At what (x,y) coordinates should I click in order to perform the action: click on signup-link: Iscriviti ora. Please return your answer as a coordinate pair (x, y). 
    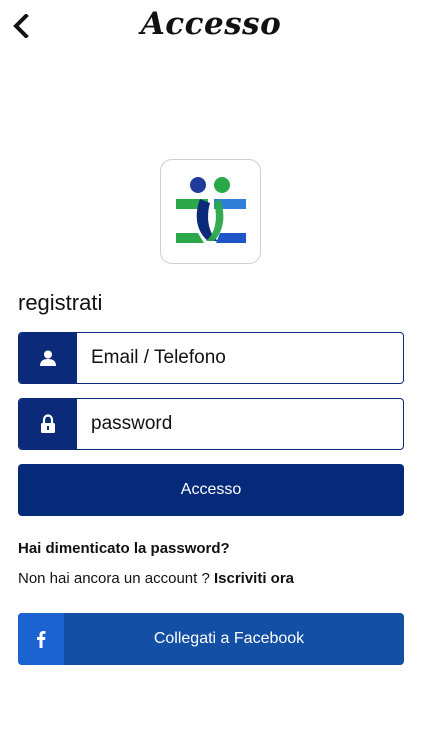
    Looking at the image, I should click on (254, 578).